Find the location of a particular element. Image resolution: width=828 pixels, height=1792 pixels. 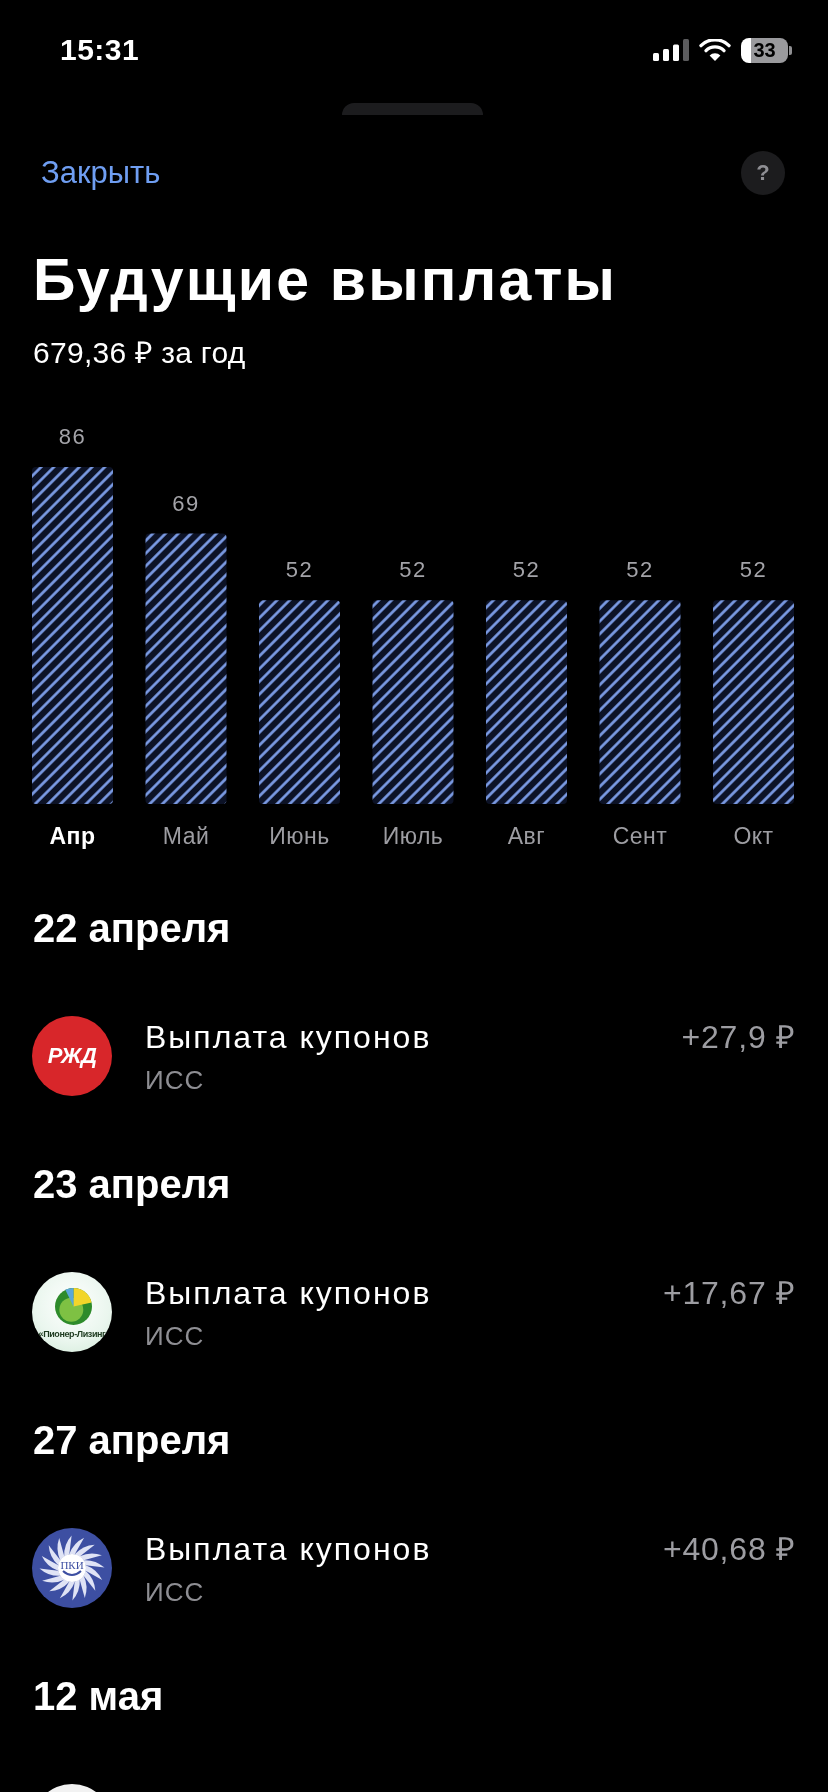

month-tab: Май is located at coordinates (186, 836).